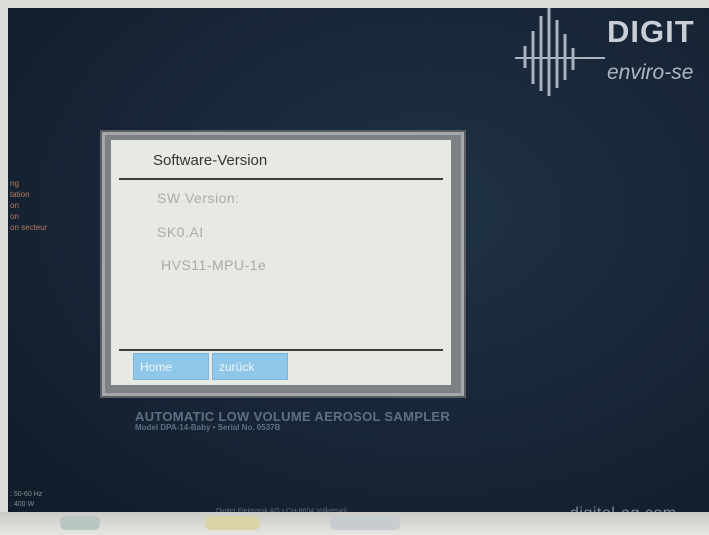 This screenshot has width=709, height=535. Describe the element at coordinates (560, 52) in the screenshot. I see `waveform-logo-icon` at that location.